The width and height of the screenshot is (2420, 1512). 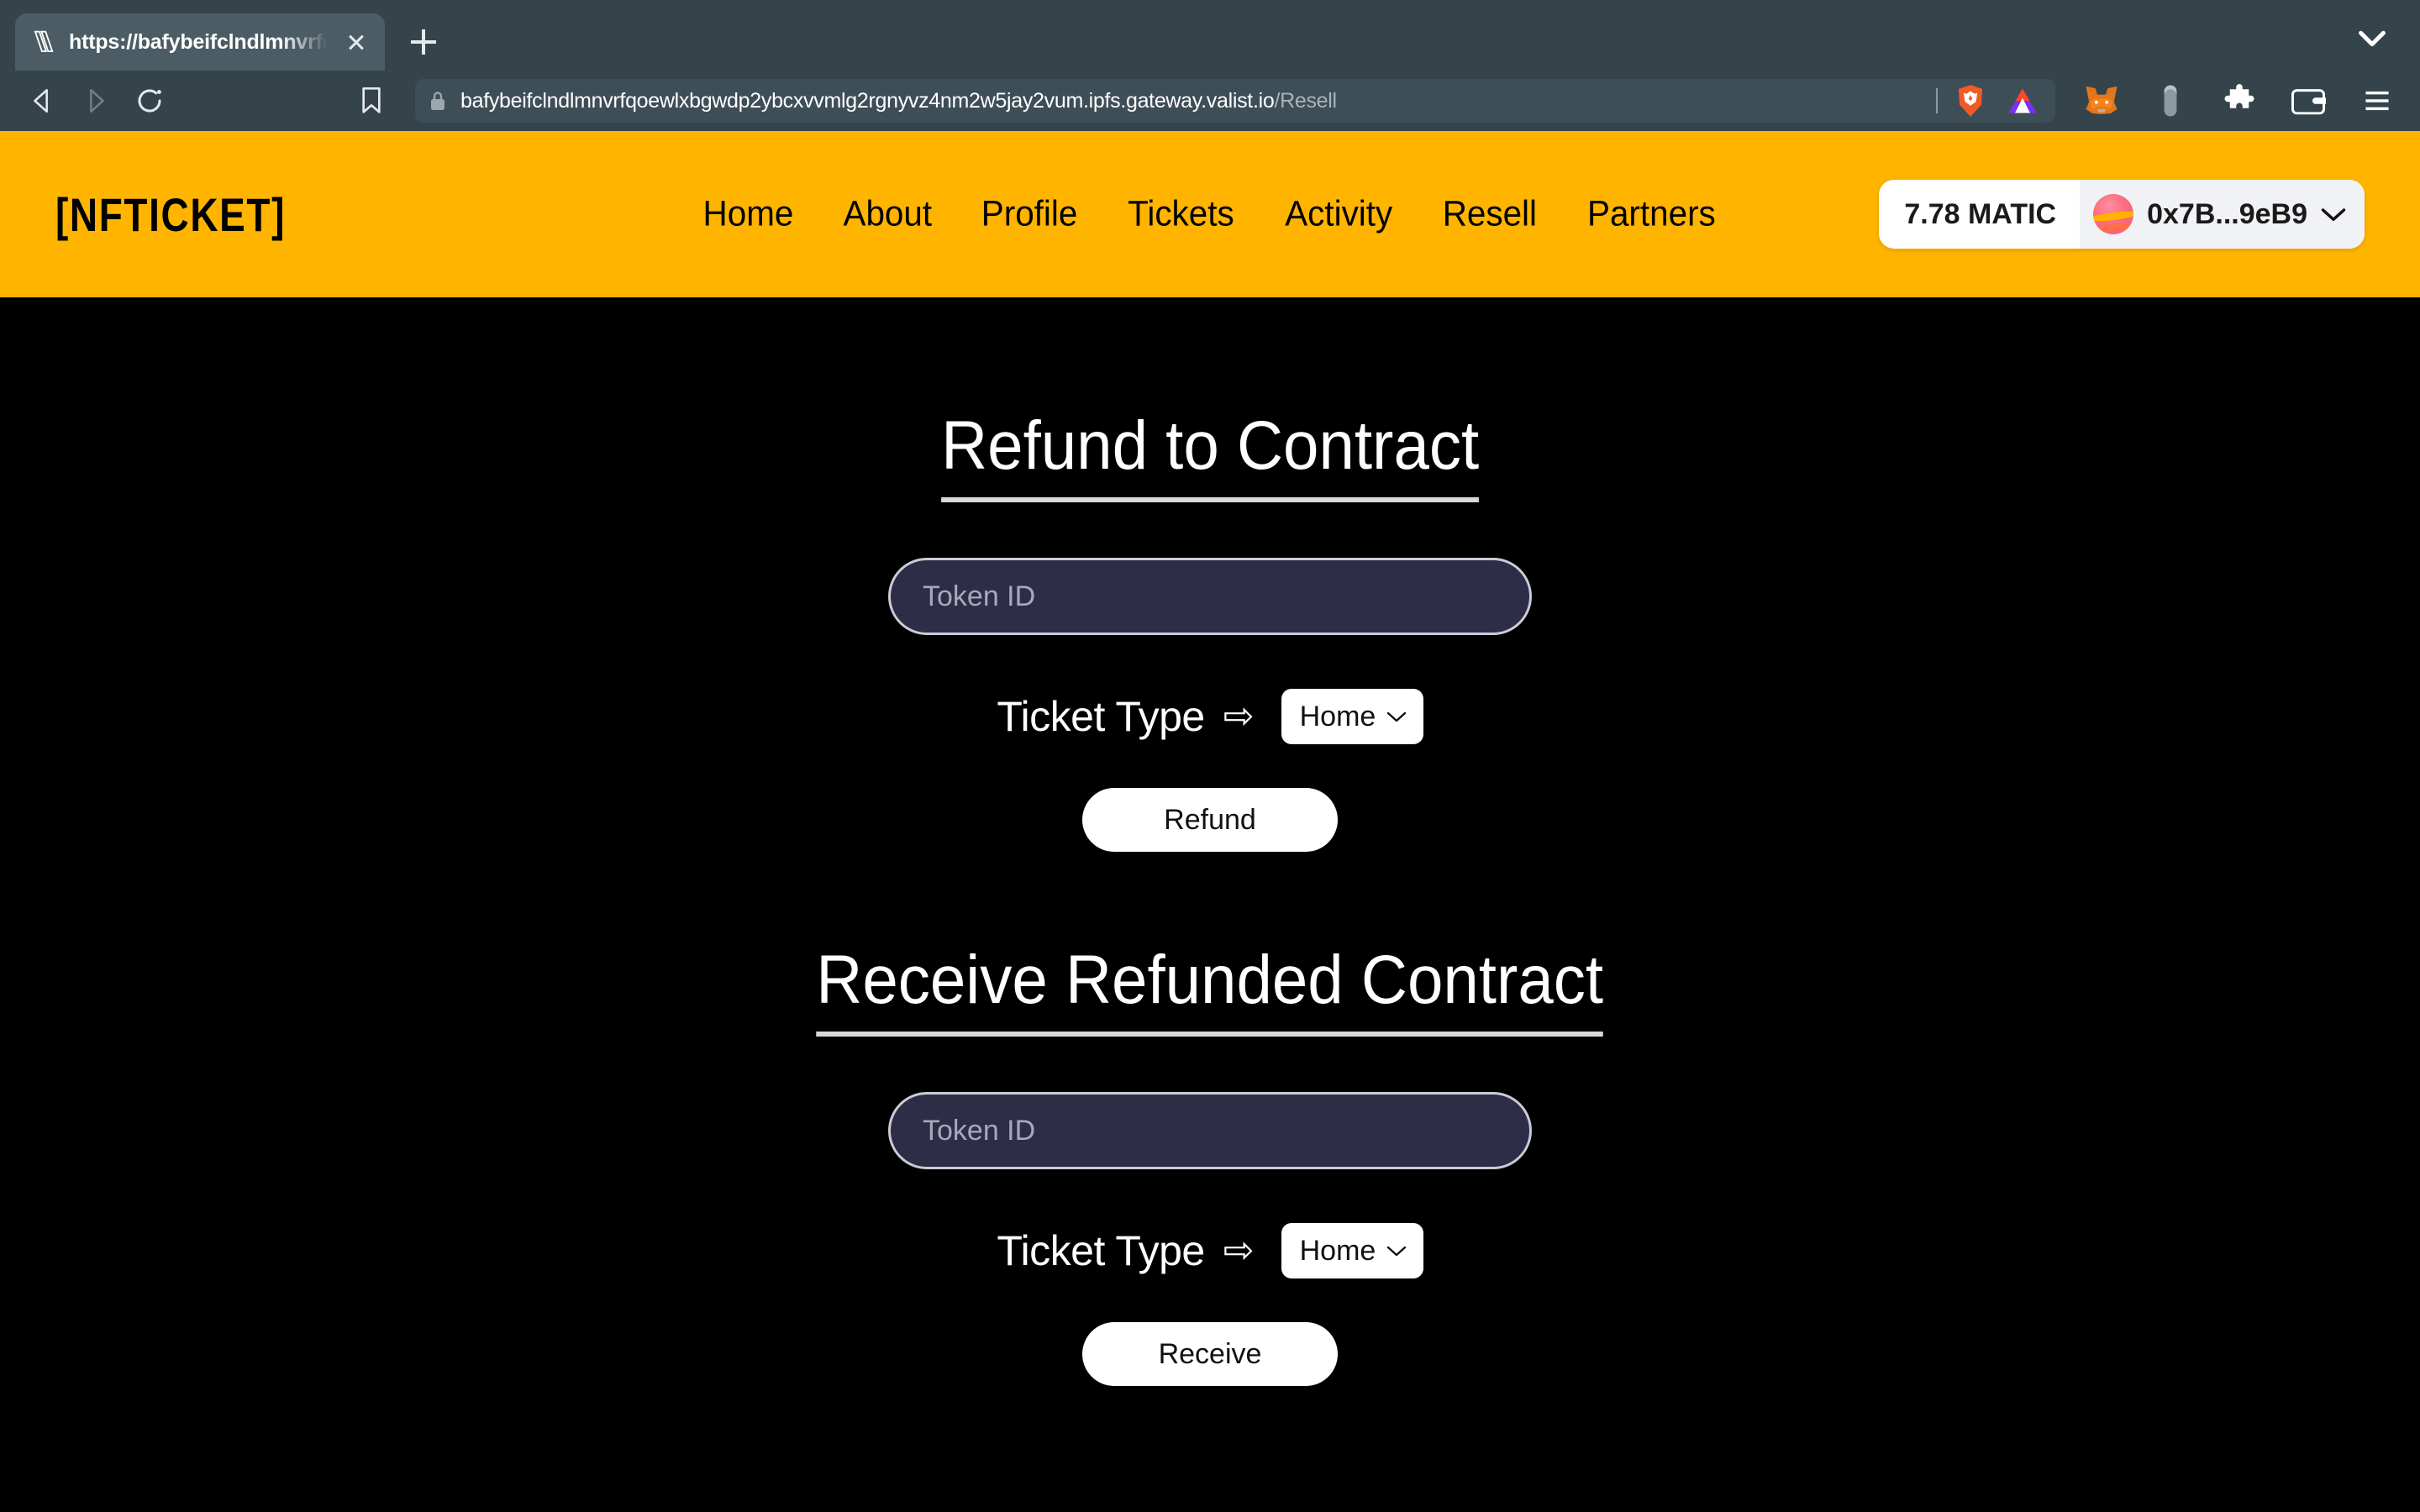 I want to click on toolbar-divider, so click(x=1937, y=100).